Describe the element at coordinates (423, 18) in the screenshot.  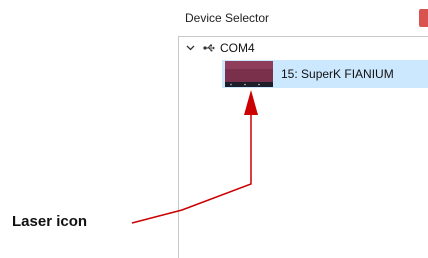
I see `close-button` at that location.